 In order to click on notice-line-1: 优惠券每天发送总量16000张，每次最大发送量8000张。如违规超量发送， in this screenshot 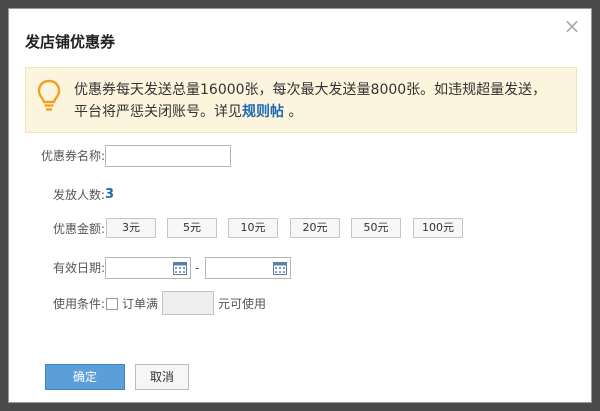, I will do `click(310, 90)`.